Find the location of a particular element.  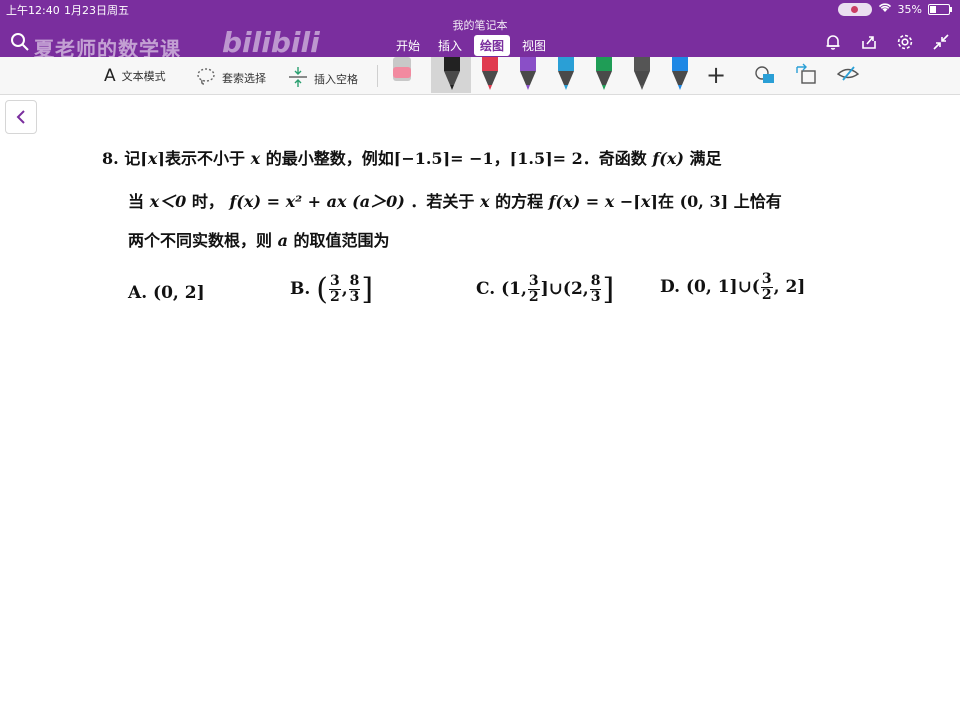

text: ．若关于 is located at coordinates (442, 201).